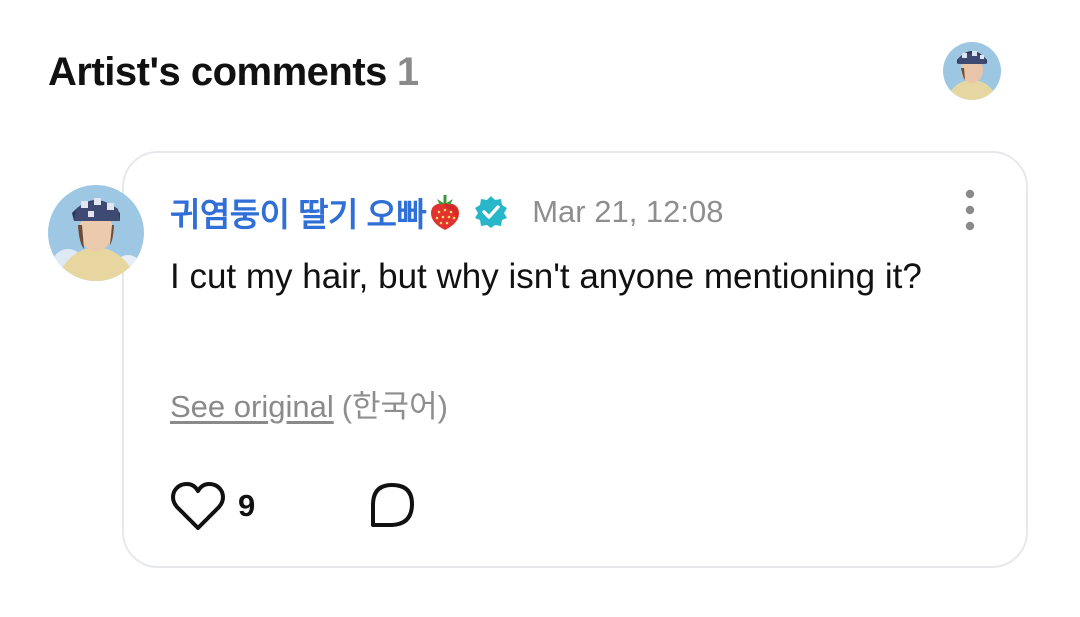 The image size is (1080, 617). What do you see at coordinates (407, 72) in the screenshot?
I see `comment-count: 1` at bounding box center [407, 72].